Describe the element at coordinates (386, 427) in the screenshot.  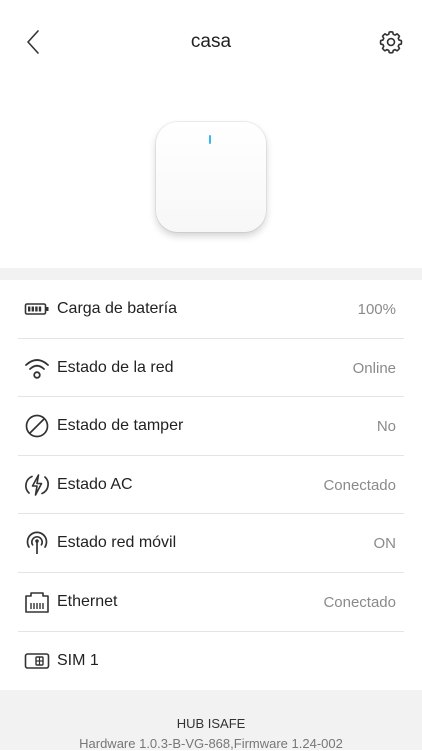
I see `status-value: No` at that location.